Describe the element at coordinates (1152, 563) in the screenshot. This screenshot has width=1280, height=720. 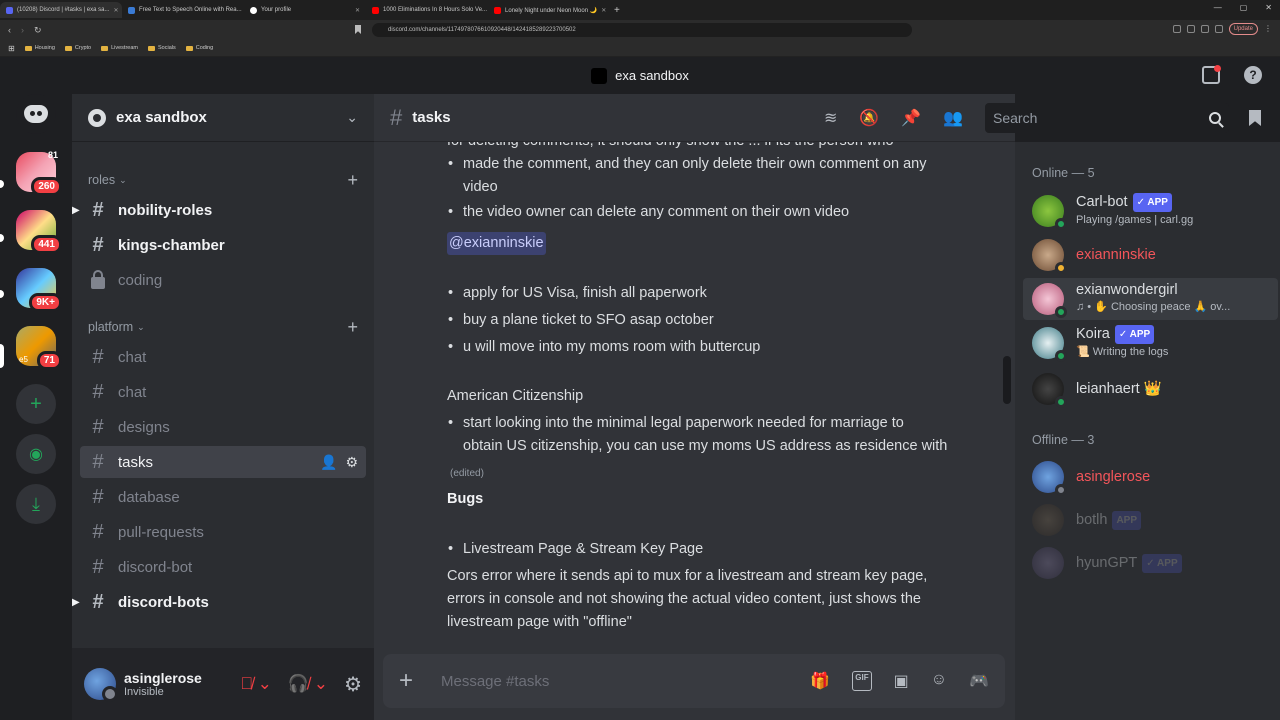
I see `member-item: hyunGPT ✓ APP` at that location.